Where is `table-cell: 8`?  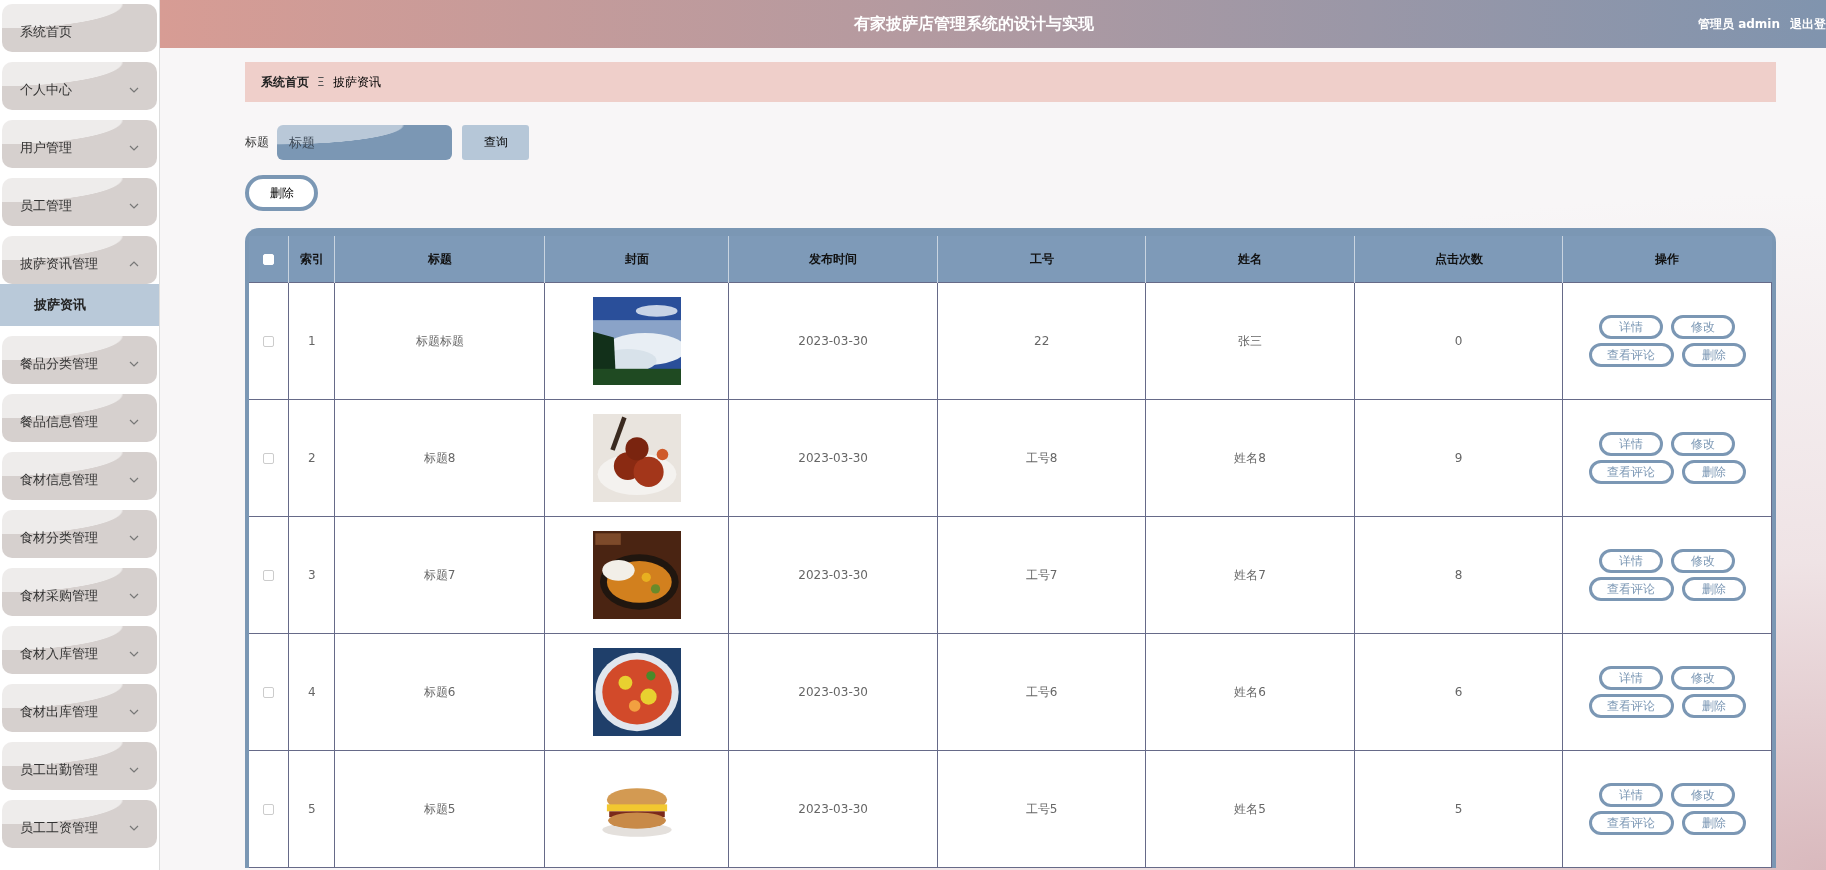 table-cell: 8 is located at coordinates (1458, 575).